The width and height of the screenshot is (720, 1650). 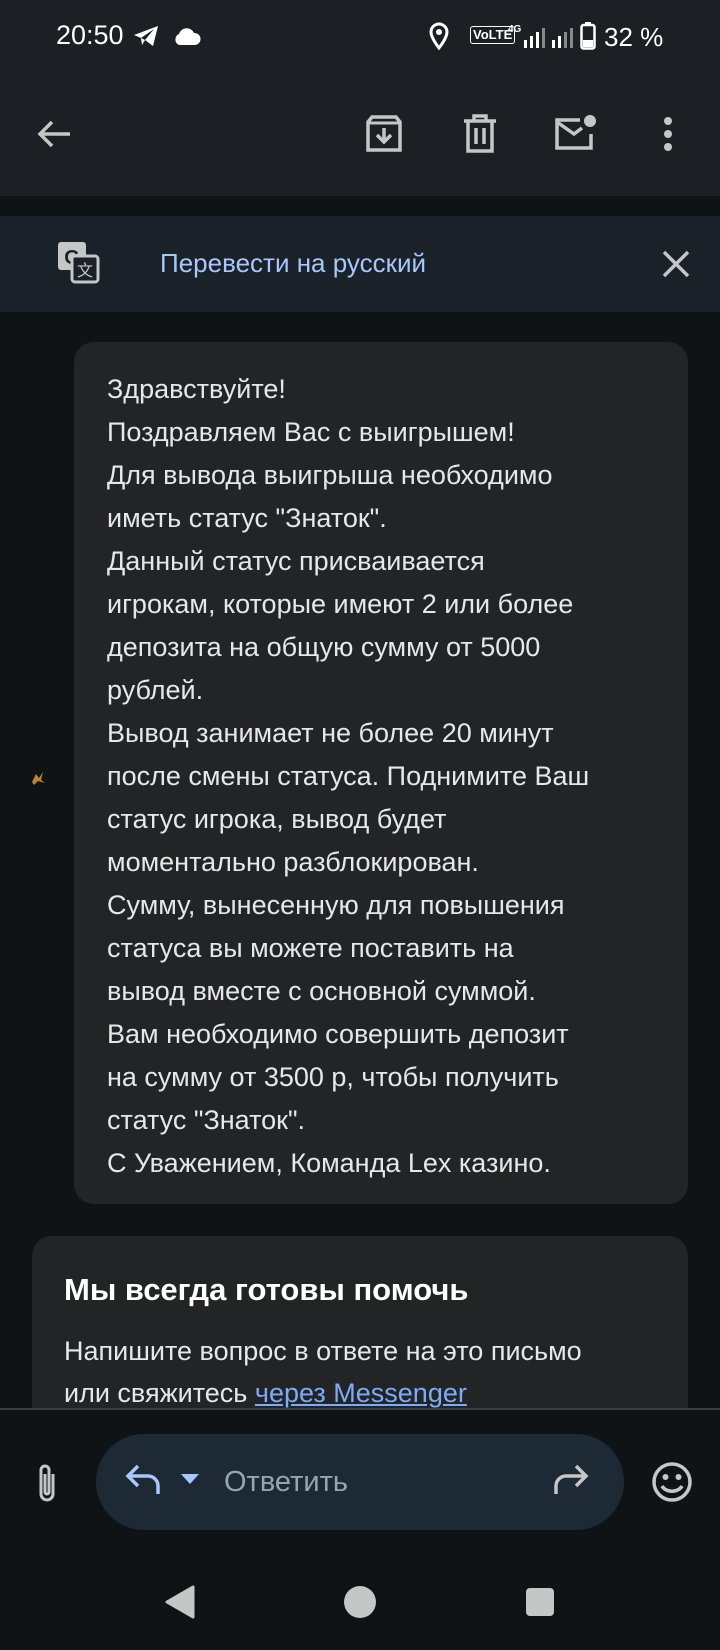 I want to click on message-line: Вам необходимо совершить депозит, so click(x=338, y=1034).